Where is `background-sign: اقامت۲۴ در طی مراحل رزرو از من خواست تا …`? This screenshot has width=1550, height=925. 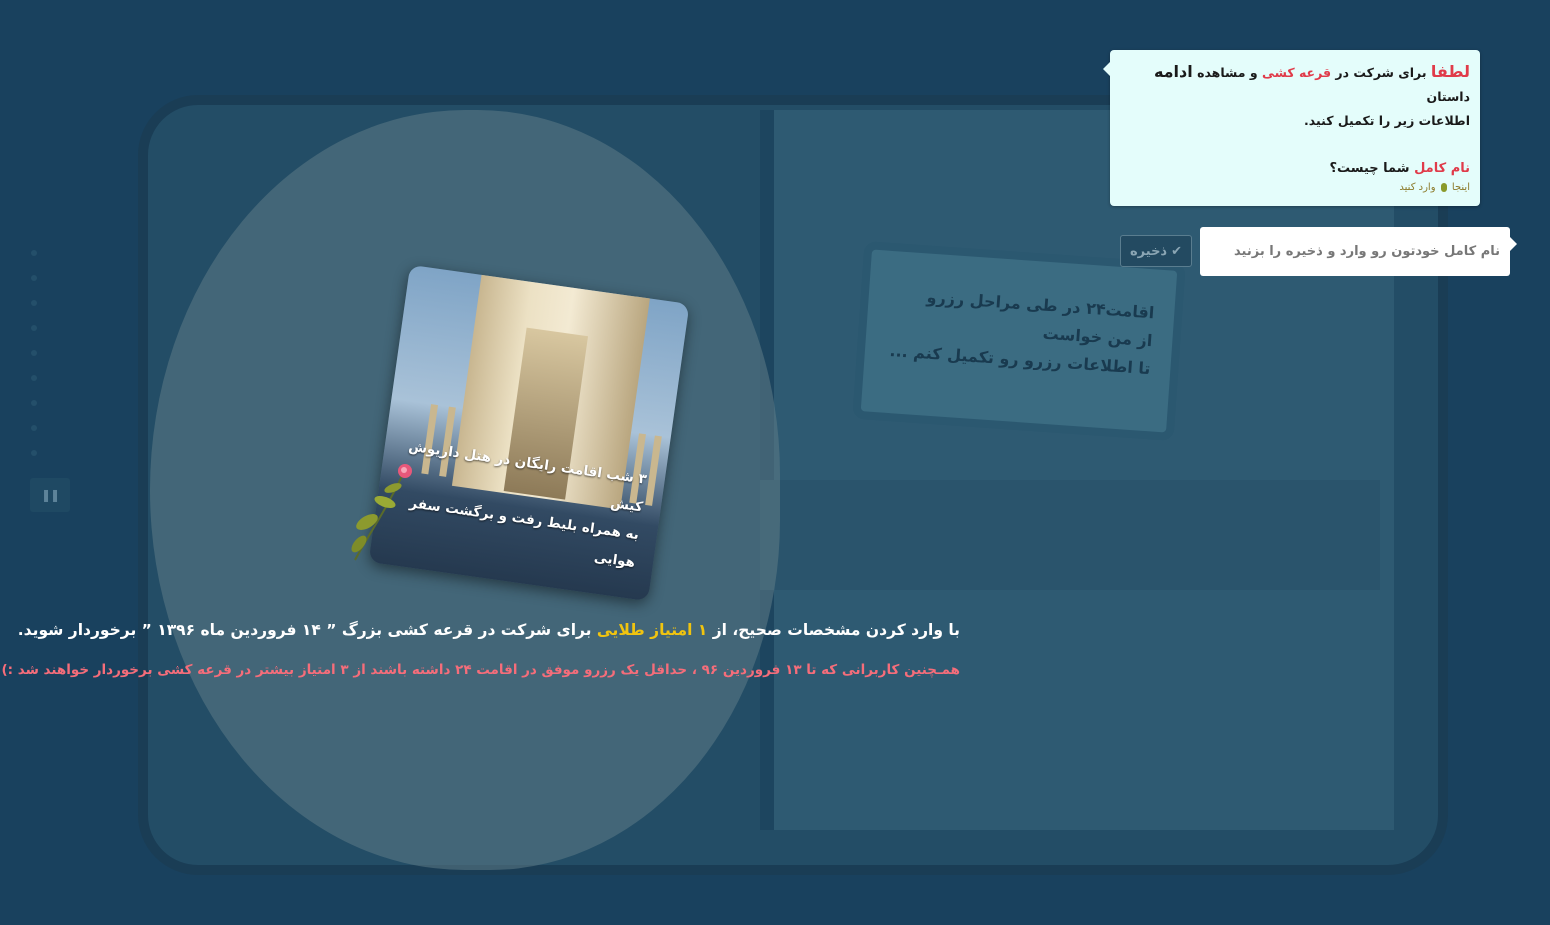
background-sign: اقامت۲۴ در طی مراحل رزرو از من خواست تا … is located at coordinates (1019, 341).